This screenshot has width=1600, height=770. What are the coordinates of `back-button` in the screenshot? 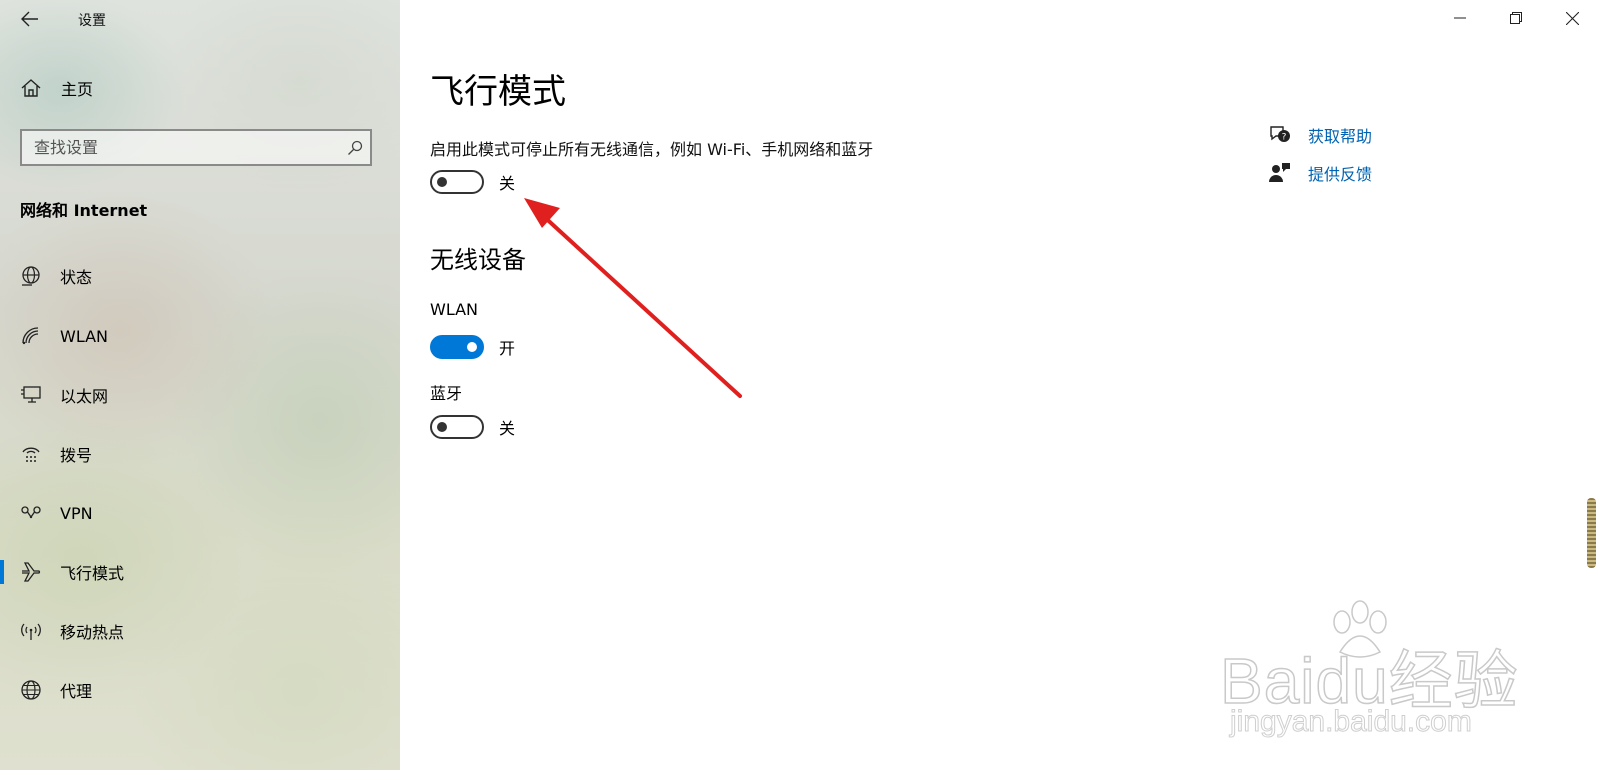 It's located at (30, 19).